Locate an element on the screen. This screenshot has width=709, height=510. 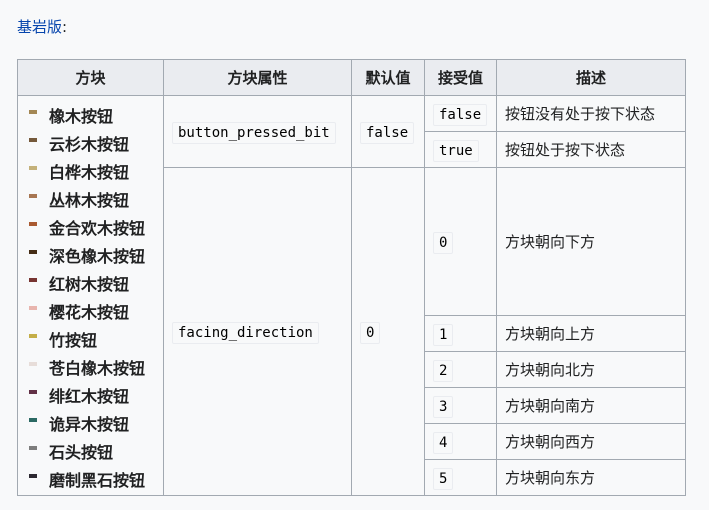
accepted-value: 3 is located at coordinates (443, 406).